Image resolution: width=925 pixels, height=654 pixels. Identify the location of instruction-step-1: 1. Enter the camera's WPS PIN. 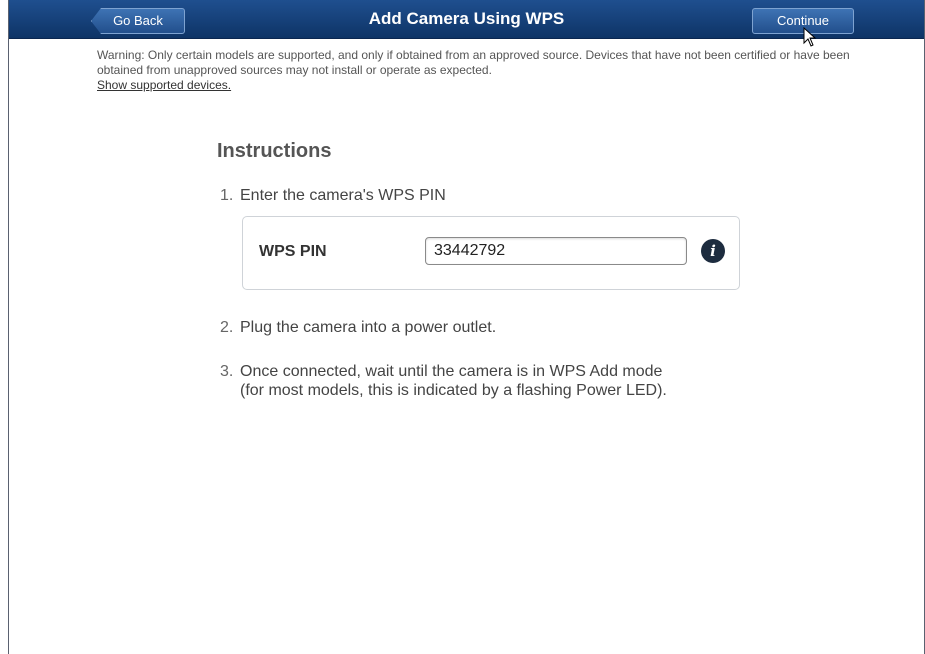
(333, 195).